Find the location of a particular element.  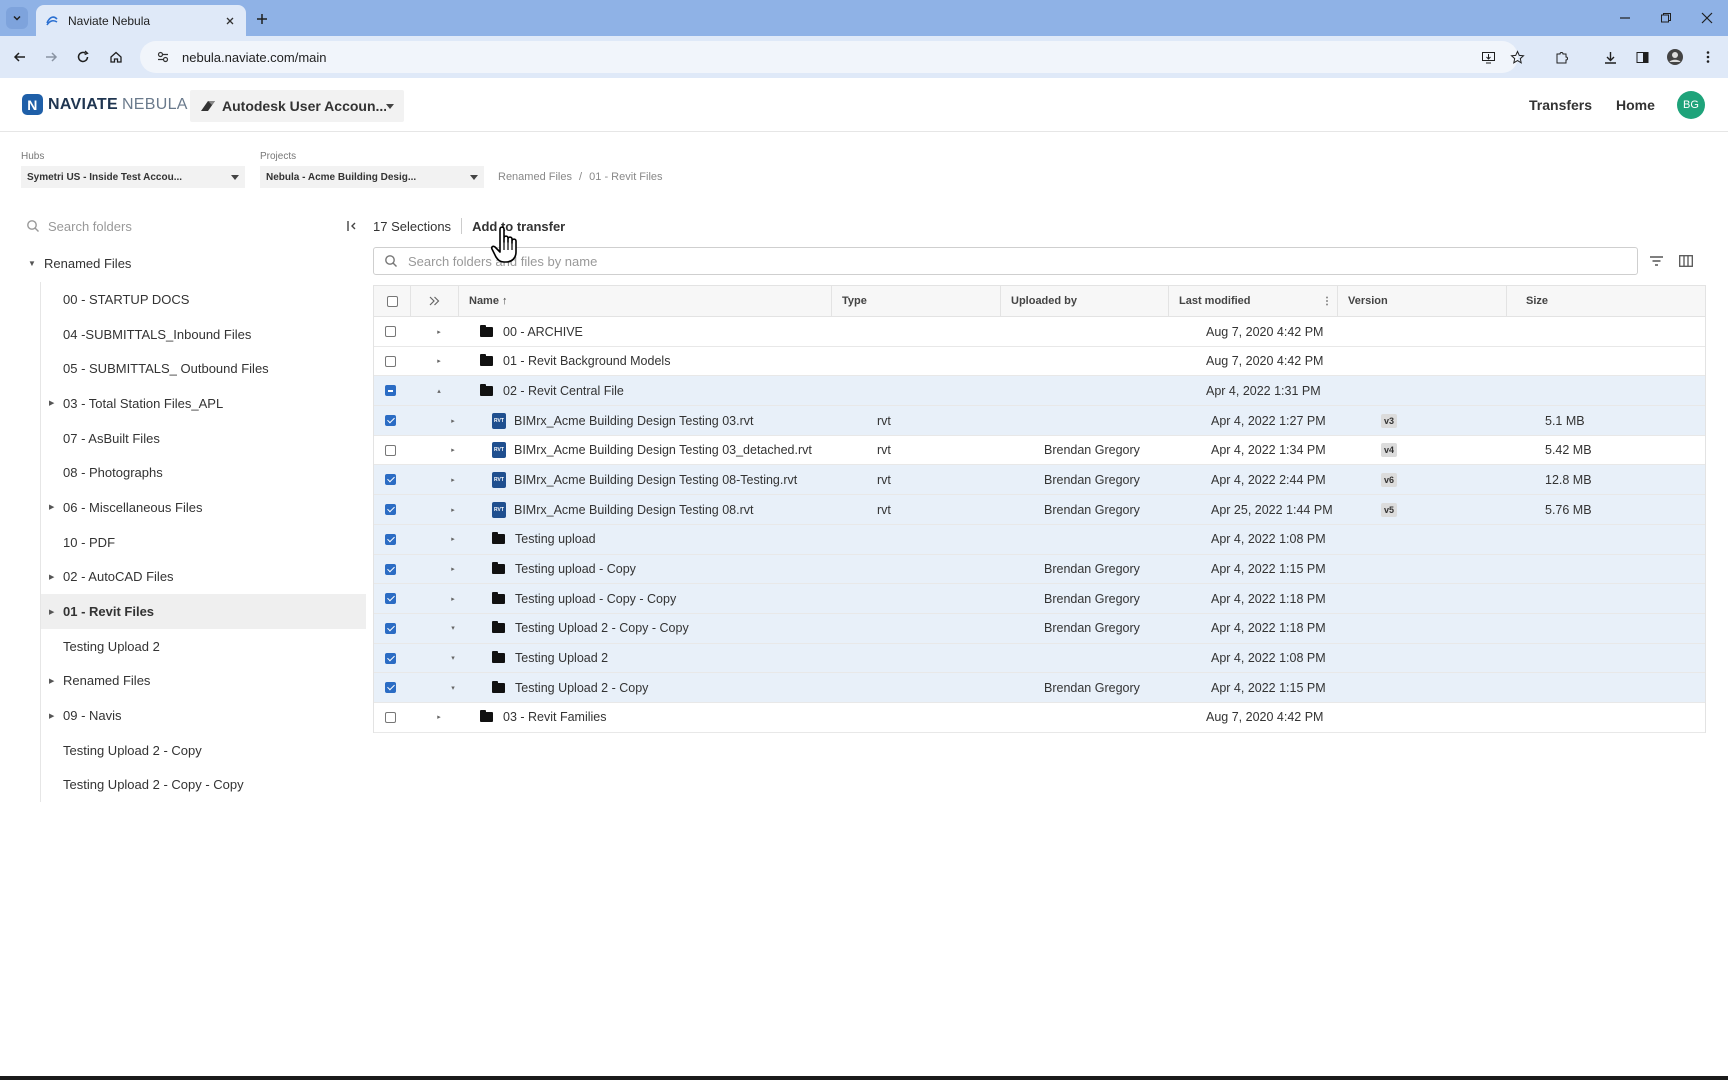

sidebar-item: ▶ 01 - Revit Files is located at coordinates (203, 611).